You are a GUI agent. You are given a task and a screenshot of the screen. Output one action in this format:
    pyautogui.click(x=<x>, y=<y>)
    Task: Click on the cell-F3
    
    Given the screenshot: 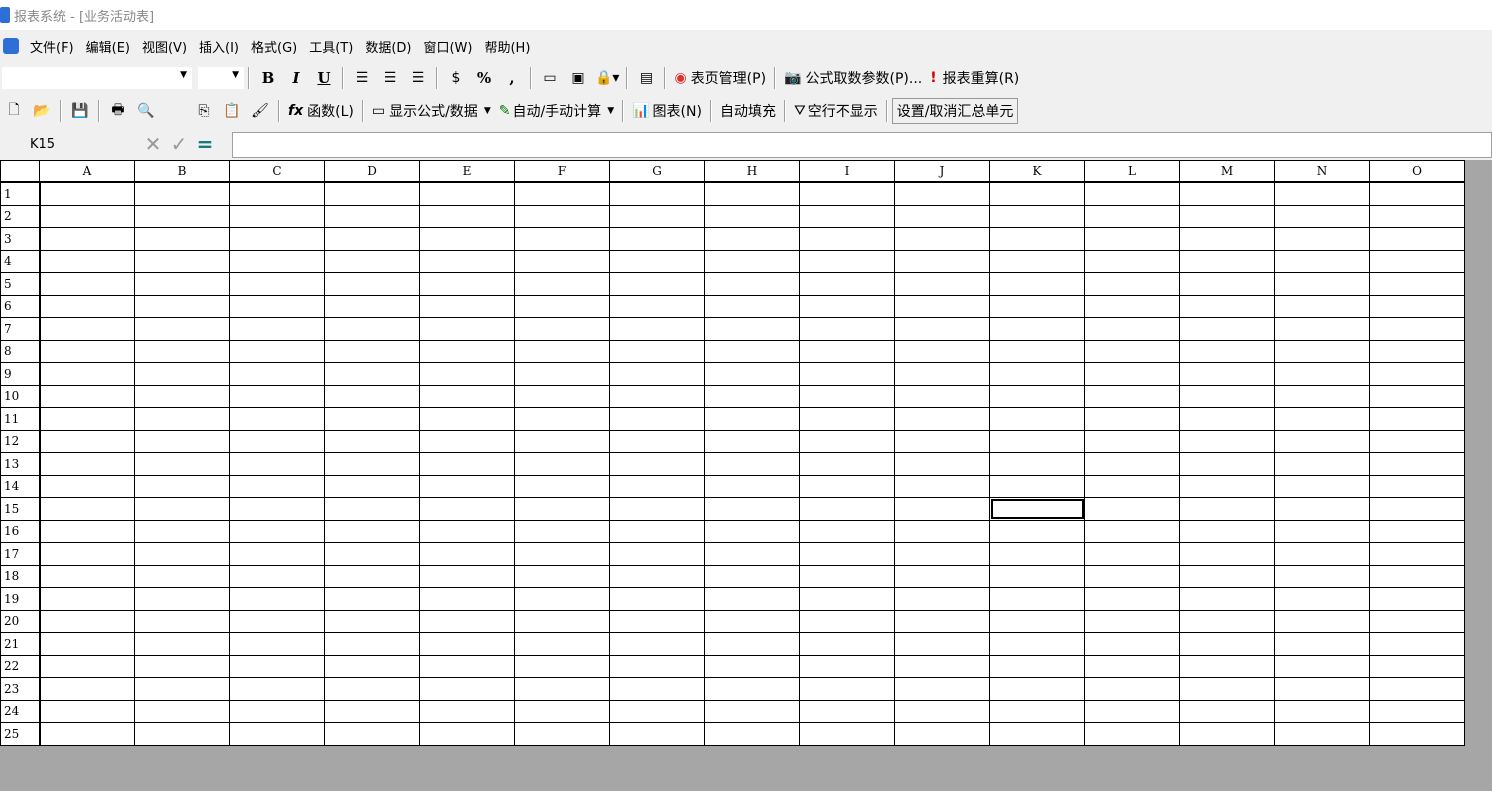 What is the action you would take?
    pyautogui.click(x=562, y=239)
    